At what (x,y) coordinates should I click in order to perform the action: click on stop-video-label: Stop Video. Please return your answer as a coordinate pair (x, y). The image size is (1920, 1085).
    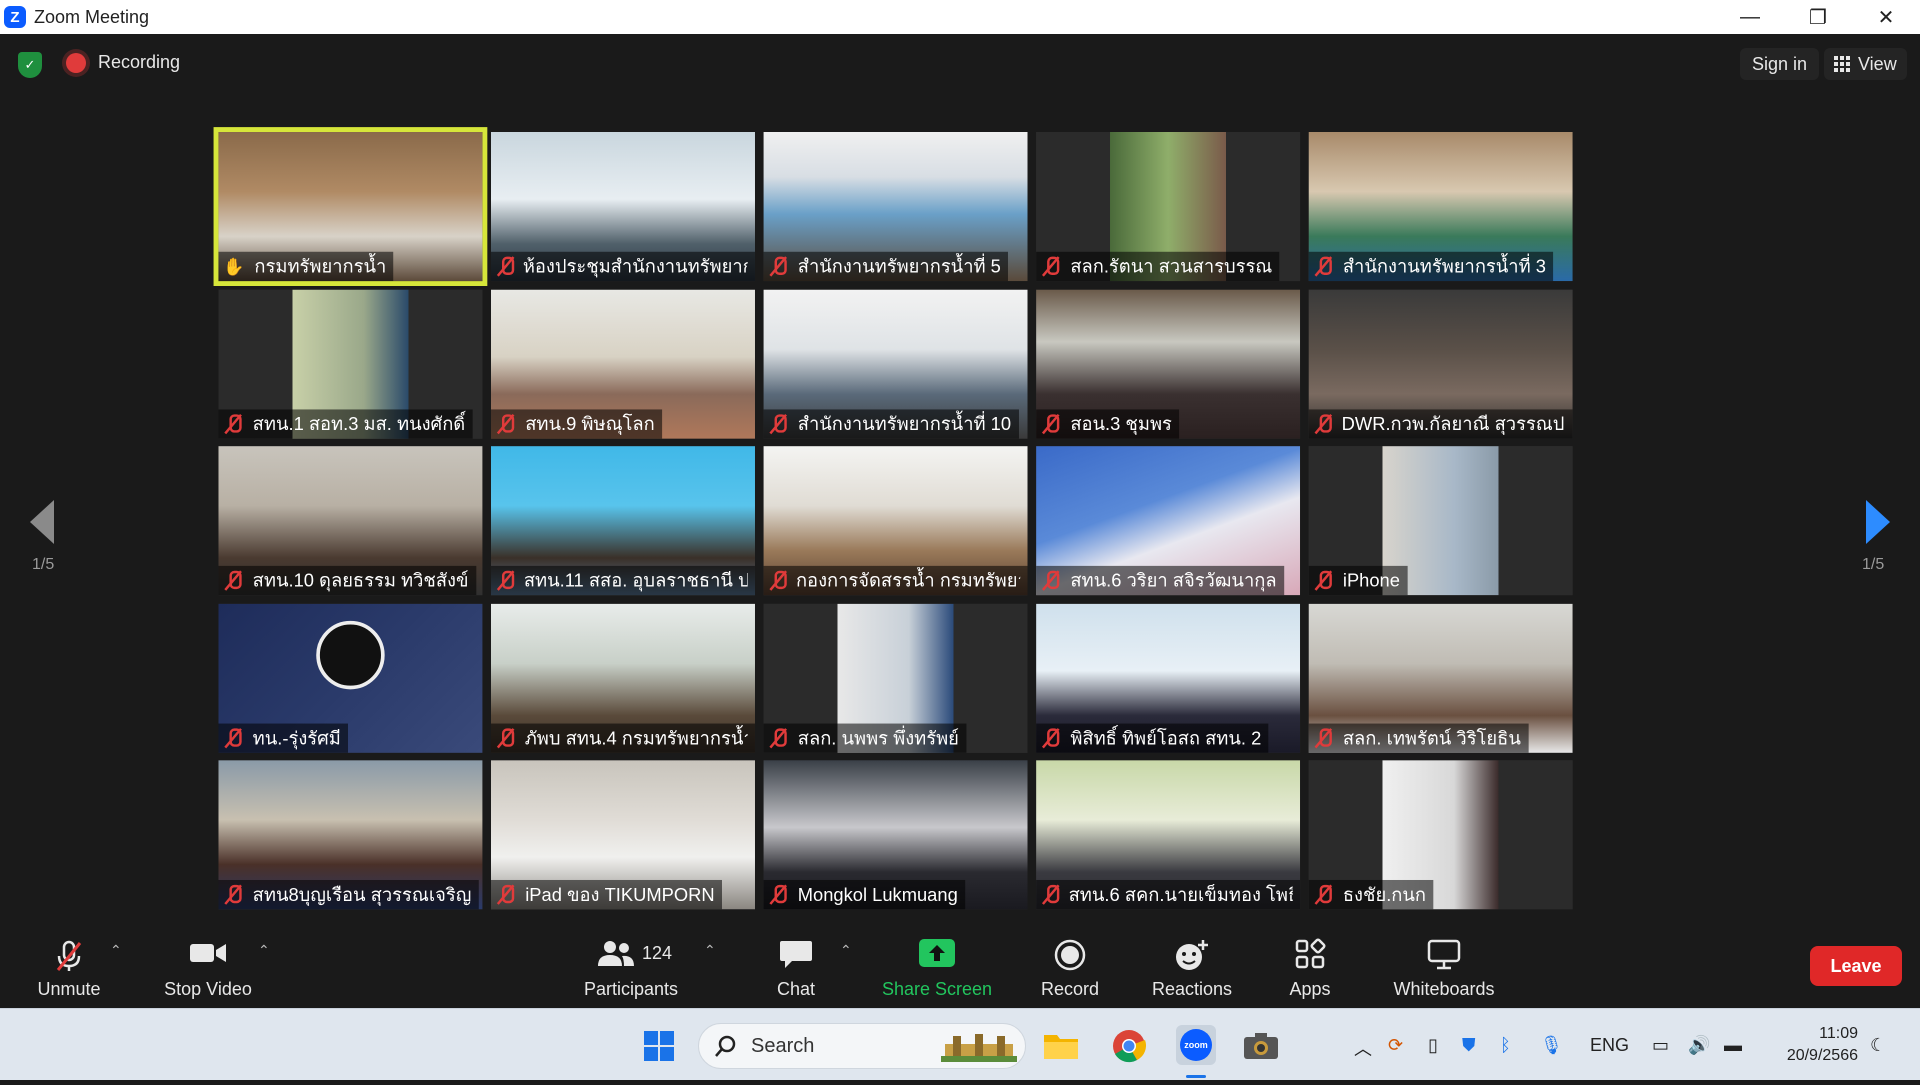
    Looking at the image, I should click on (208, 989).